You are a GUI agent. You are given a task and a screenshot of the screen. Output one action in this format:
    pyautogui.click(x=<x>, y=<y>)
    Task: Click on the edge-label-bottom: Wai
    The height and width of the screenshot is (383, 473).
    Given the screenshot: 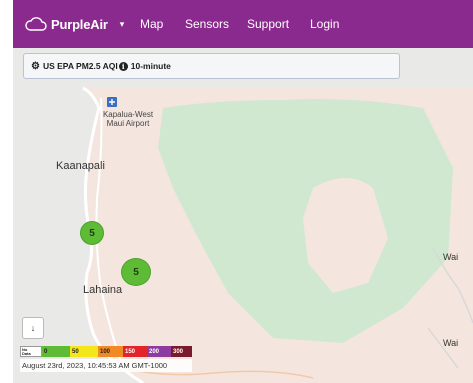 What is the action you would take?
    pyautogui.click(x=451, y=343)
    